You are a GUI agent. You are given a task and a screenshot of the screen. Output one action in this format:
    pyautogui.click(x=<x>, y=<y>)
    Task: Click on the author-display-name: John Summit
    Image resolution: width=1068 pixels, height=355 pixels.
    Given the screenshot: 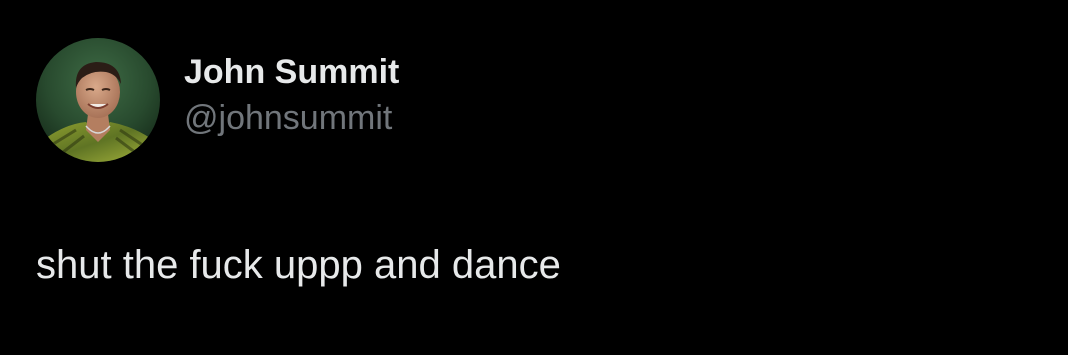 What is the action you would take?
    pyautogui.click(x=291, y=72)
    